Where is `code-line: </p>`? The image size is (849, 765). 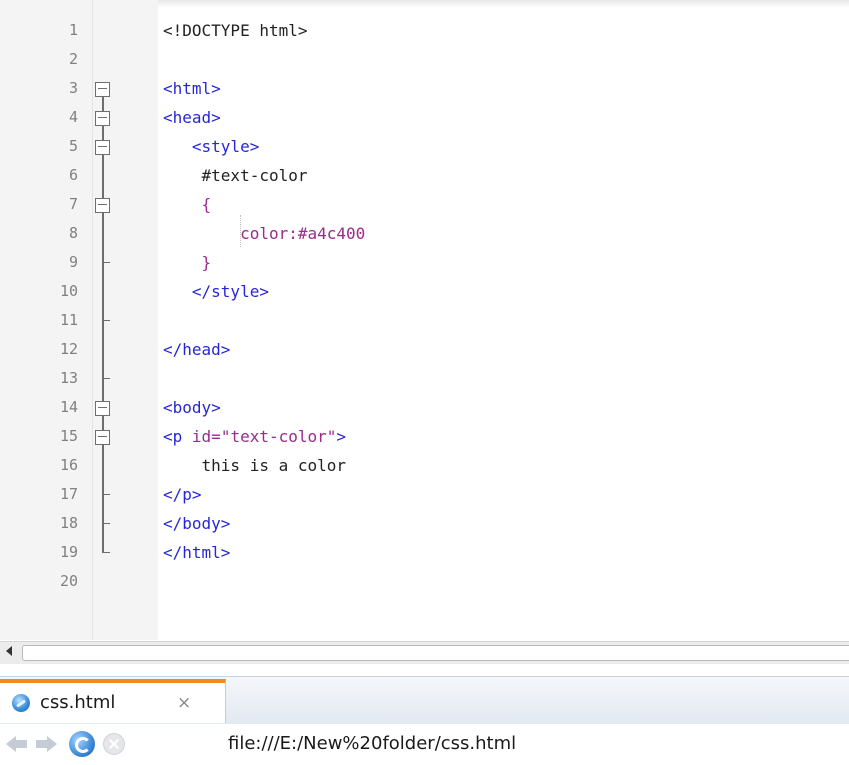
code-line: </p> is located at coordinates (182, 494).